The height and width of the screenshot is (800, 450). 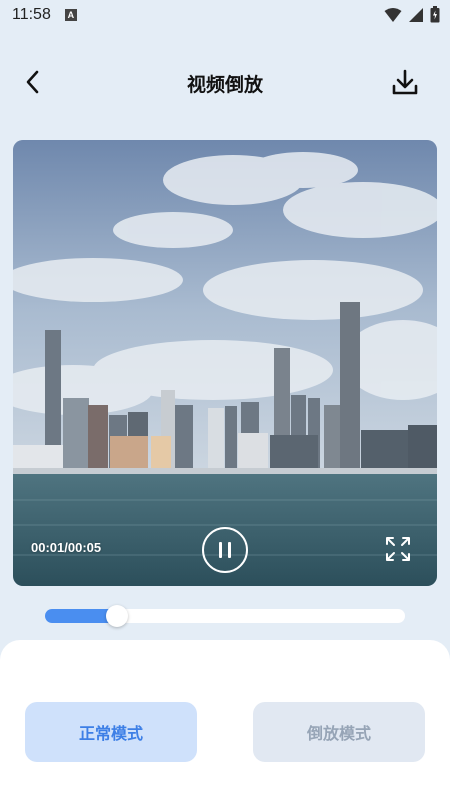 I want to click on status-bar: 11:58 A, so click(x=225, y=15).